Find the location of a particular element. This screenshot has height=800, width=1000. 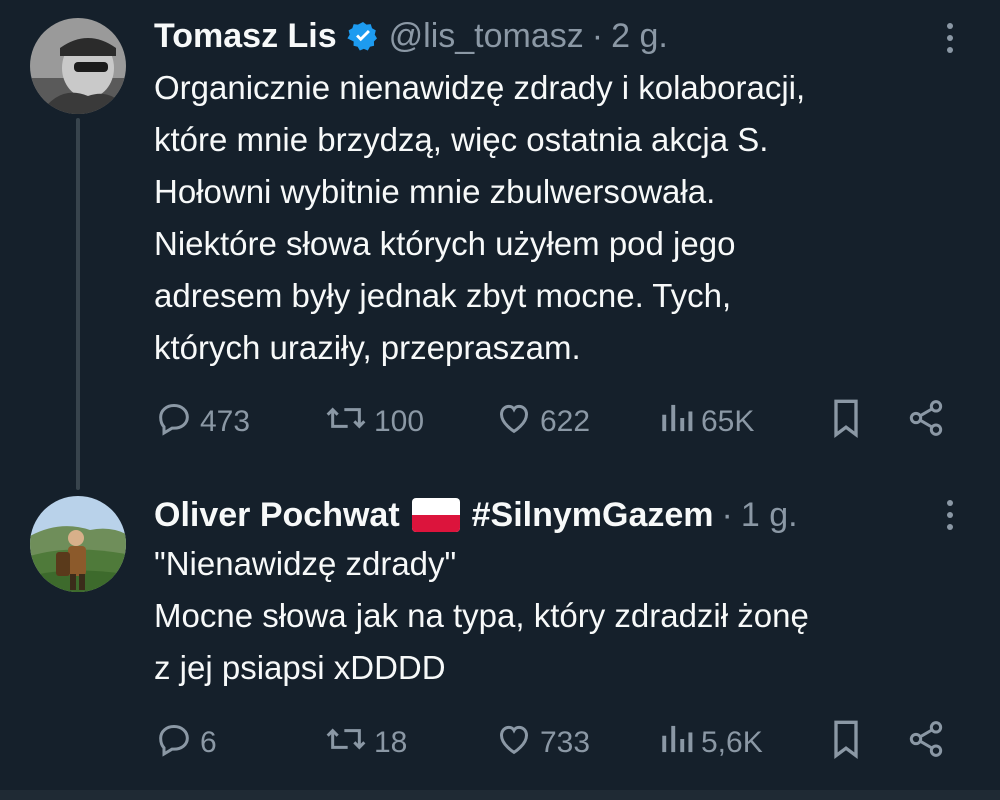

reply-count: 473 is located at coordinates (225, 421).